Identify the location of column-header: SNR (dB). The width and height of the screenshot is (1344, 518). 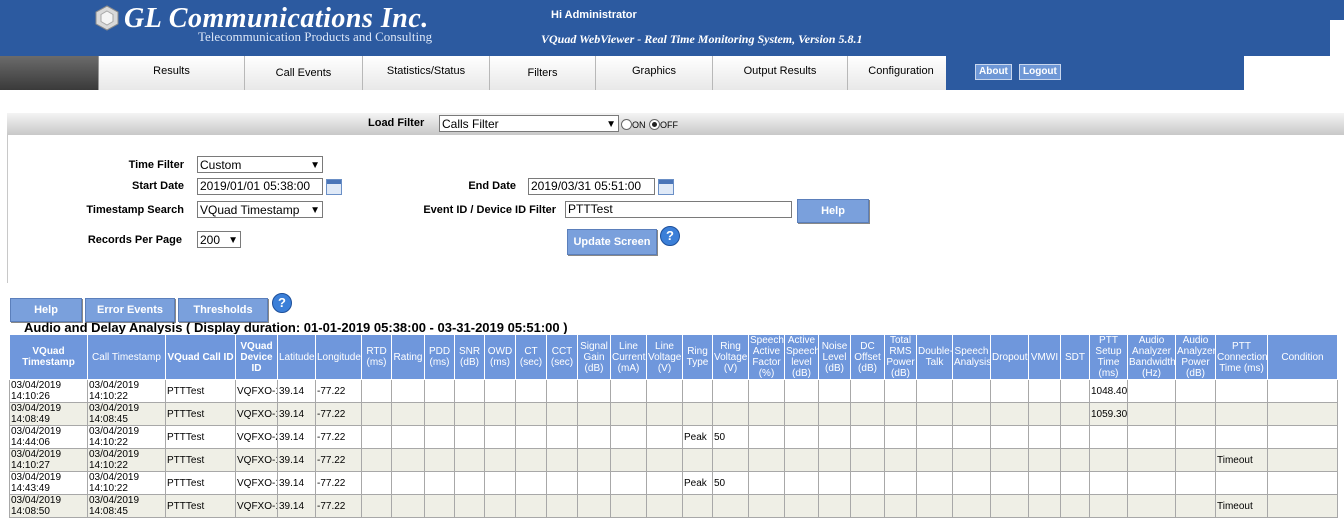
(469, 357).